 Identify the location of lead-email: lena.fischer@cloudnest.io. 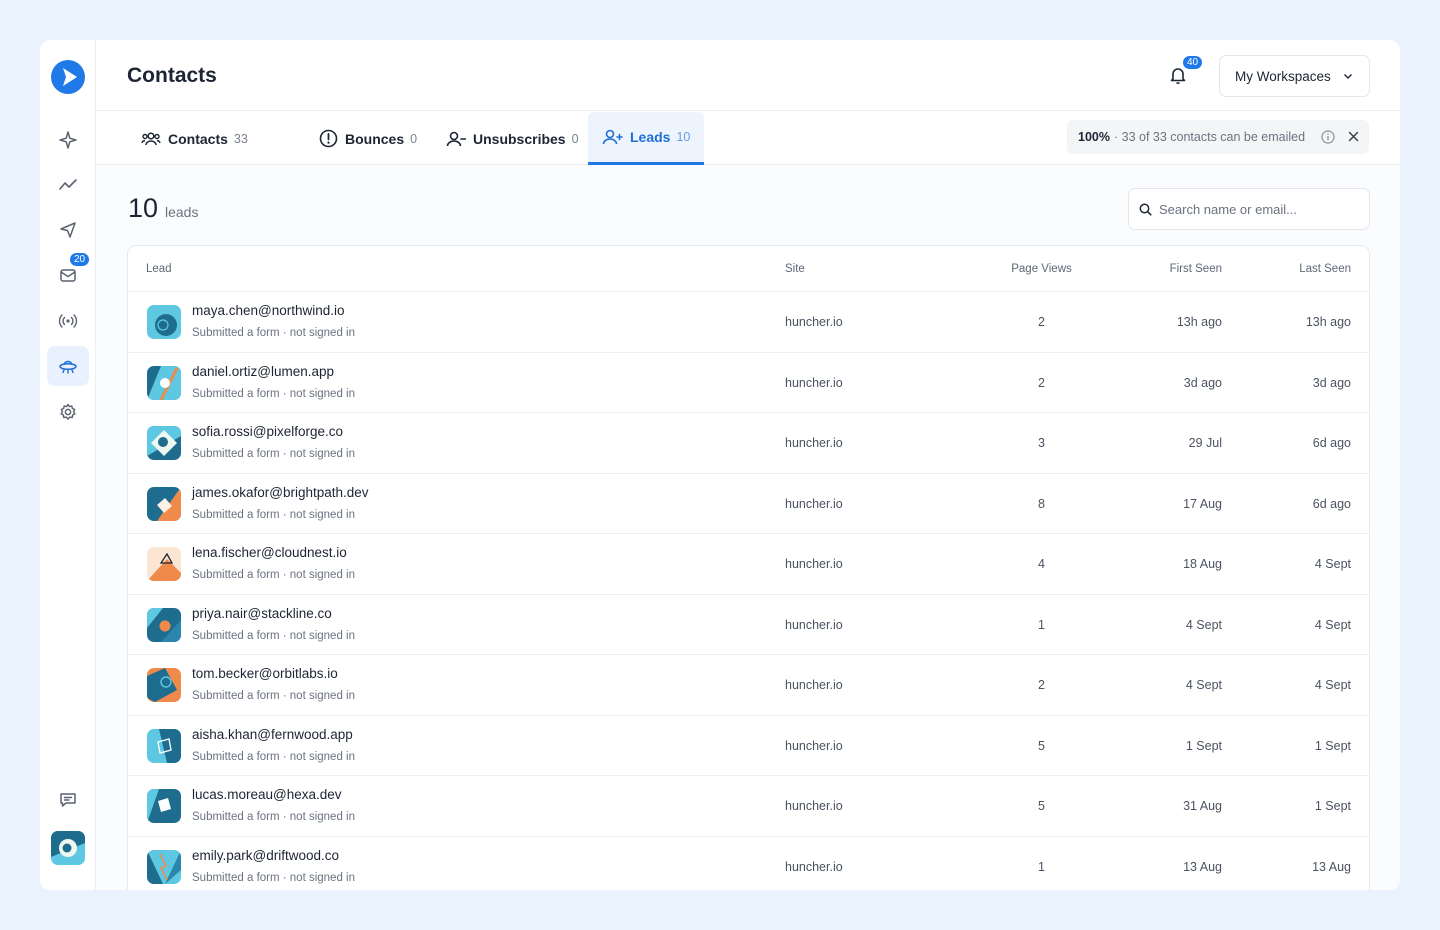
(269, 552).